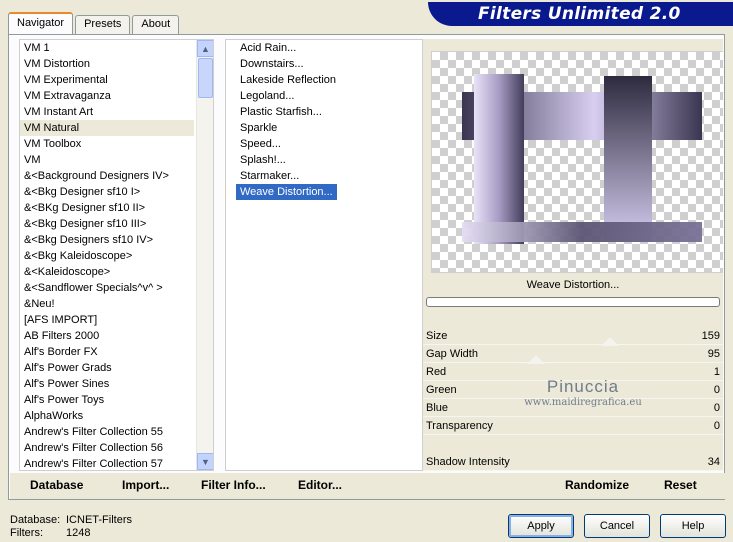  What do you see at coordinates (713, 462) in the screenshot?
I see `parameter-value: 34` at bounding box center [713, 462].